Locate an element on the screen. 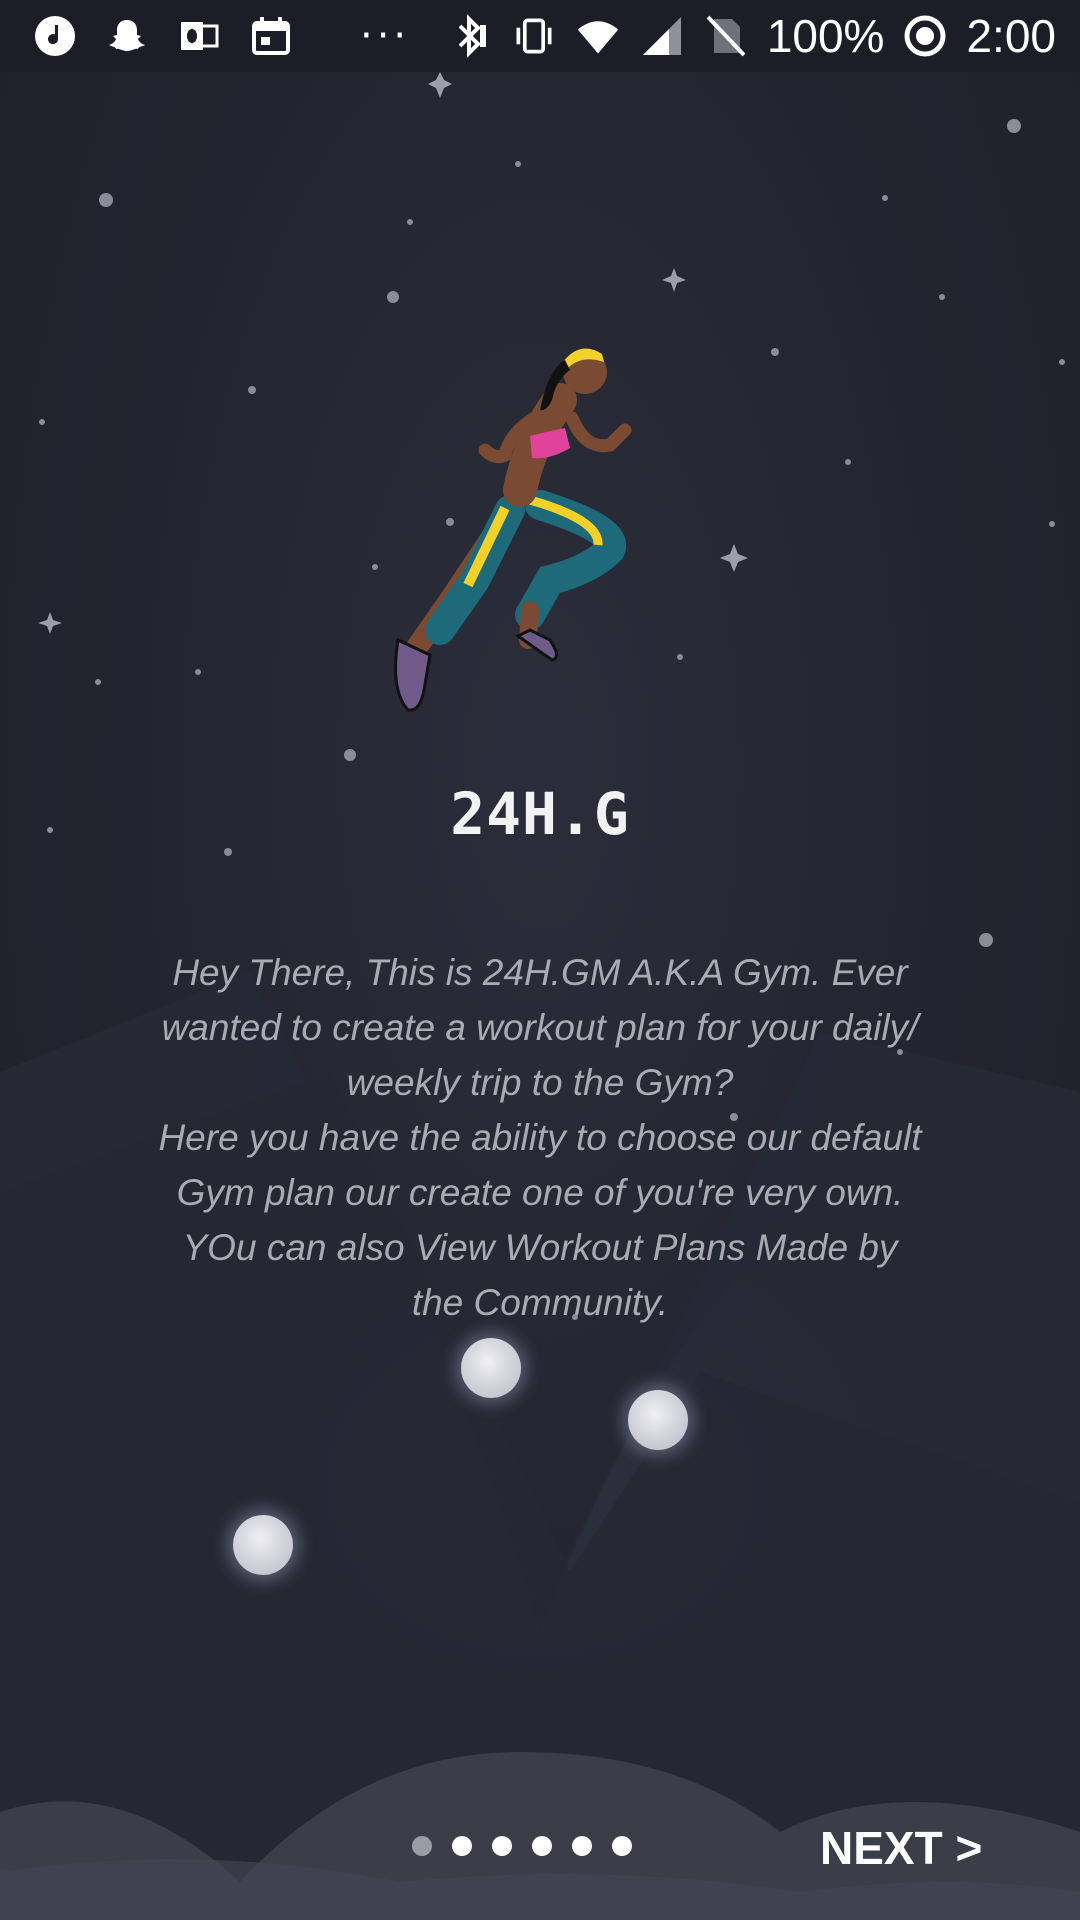 Image resolution: width=1080 pixels, height=1920 pixels. calendar-icon is located at coordinates (271, 36).